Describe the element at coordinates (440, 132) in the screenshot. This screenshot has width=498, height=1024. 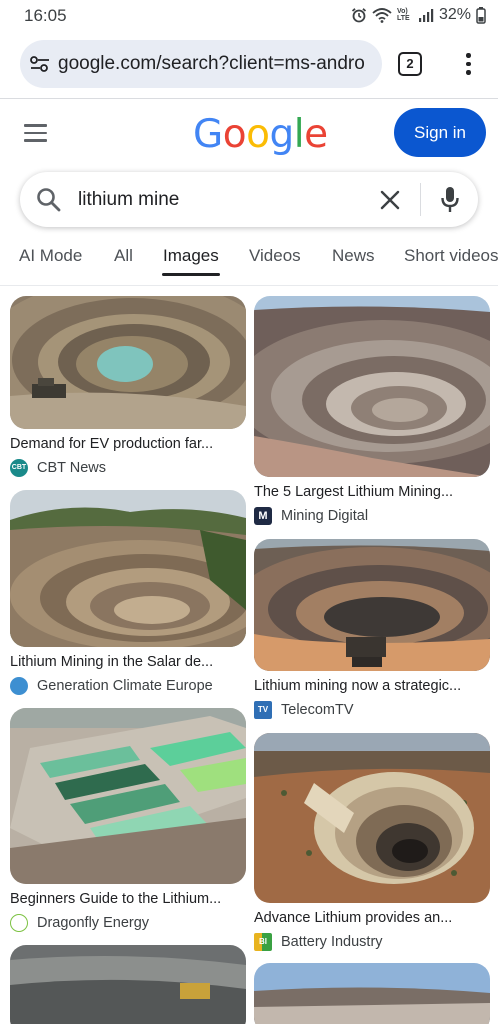
I see `sign-in-button: Sign in` at that location.